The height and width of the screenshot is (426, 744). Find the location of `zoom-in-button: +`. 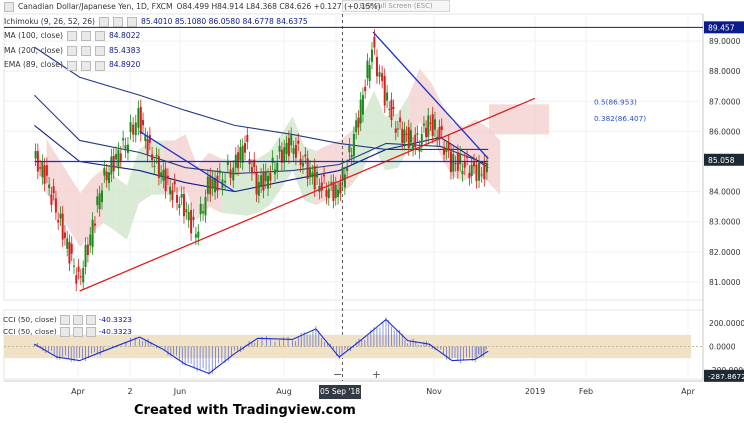

zoom-in-button: + is located at coordinates (376, 375).